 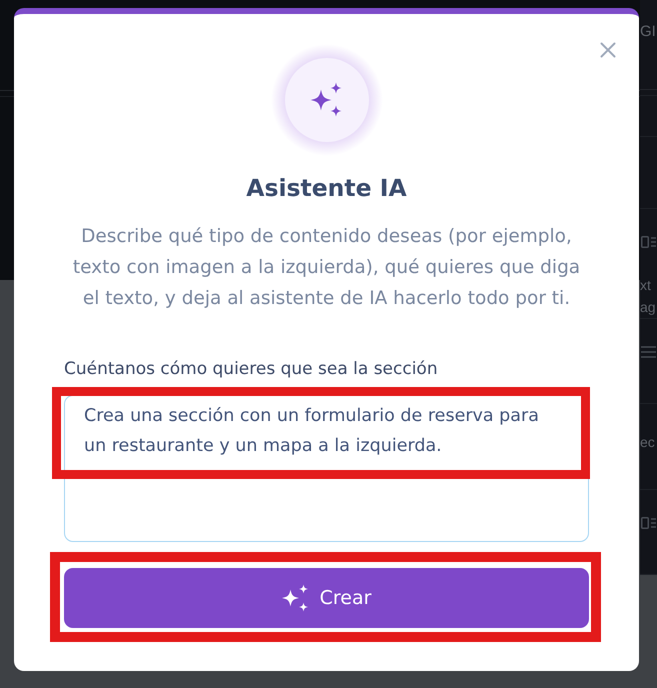 What do you see at coordinates (645, 285) in the screenshot?
I see `text-fragment: xt` at bounding box center [645, 285].